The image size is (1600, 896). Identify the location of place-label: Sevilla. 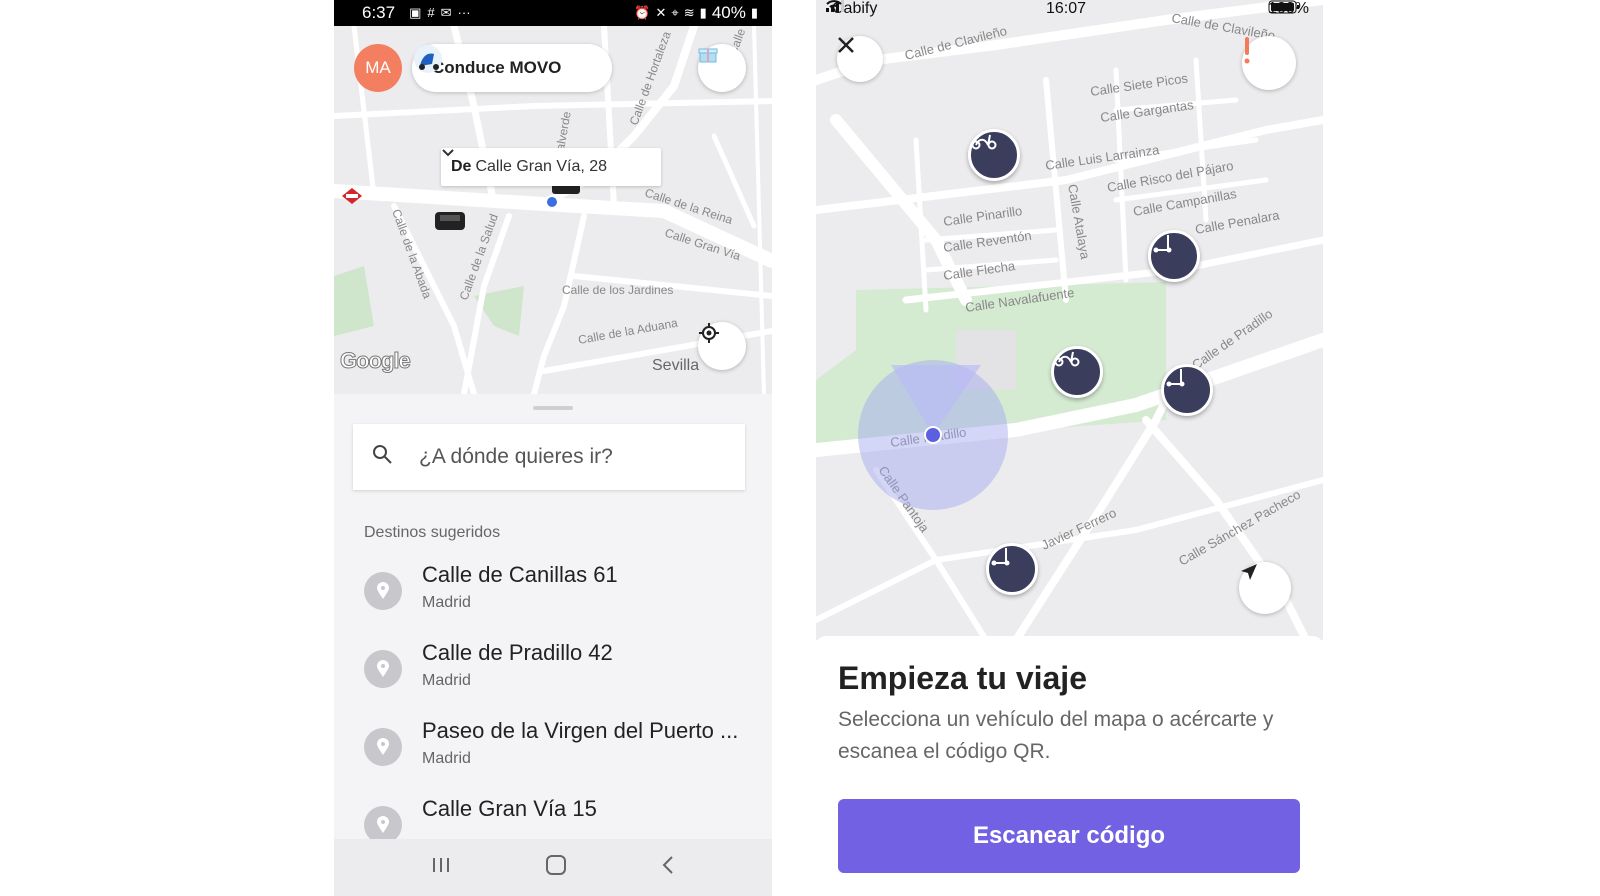
(676, 365).